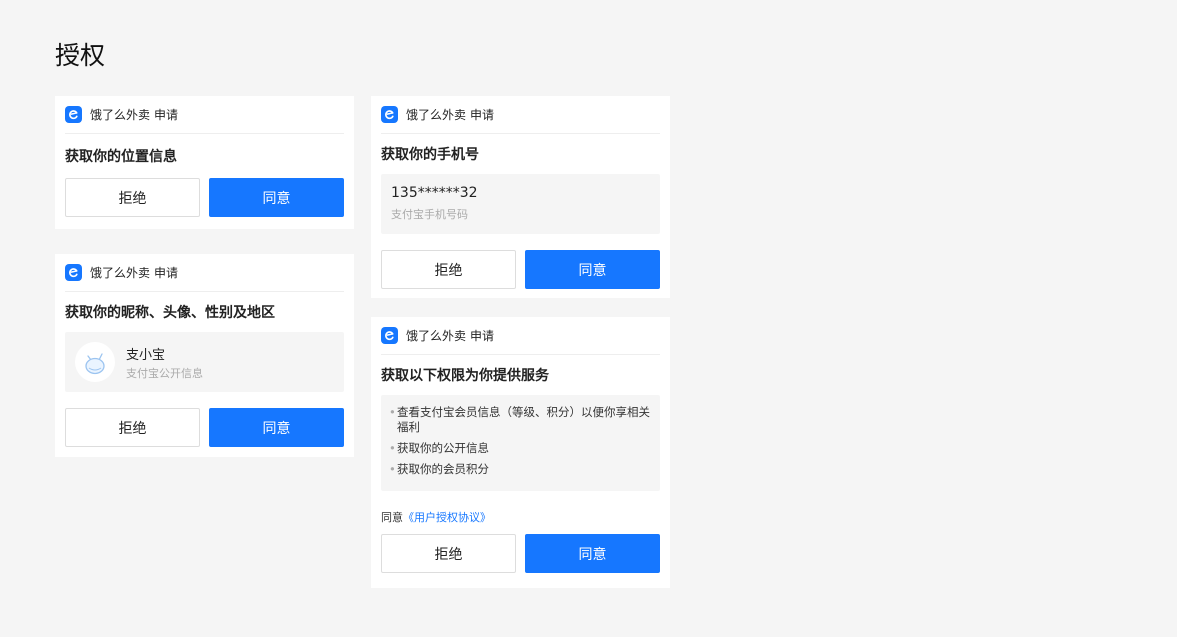  I want to click on page-title: 授权, so click(80, 55).